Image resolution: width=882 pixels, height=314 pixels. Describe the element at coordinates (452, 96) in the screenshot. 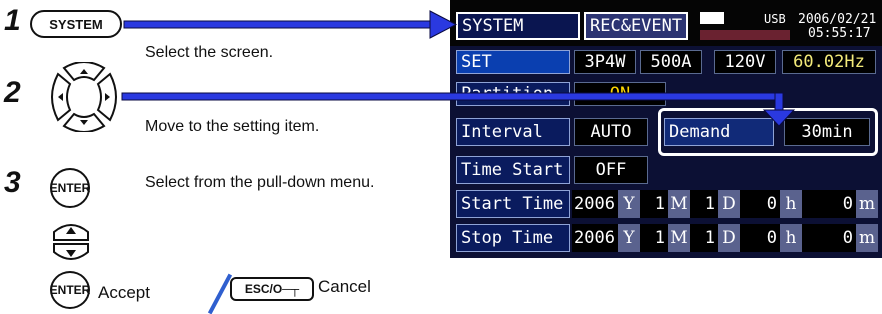

I see `arrow-2-shaft` at that location.